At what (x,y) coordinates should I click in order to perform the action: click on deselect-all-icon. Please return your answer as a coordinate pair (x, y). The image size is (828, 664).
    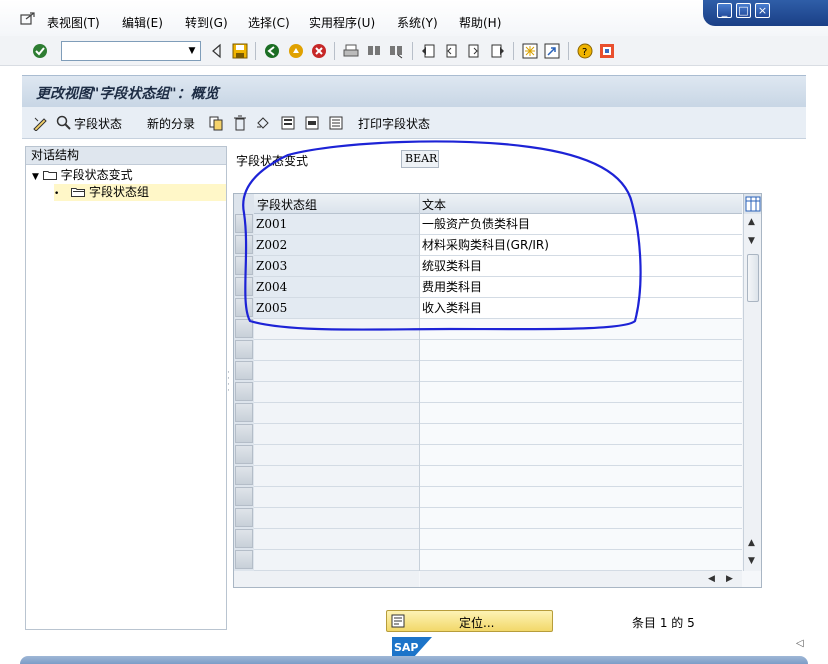
    Looking at the image, I should click on (336, 123).